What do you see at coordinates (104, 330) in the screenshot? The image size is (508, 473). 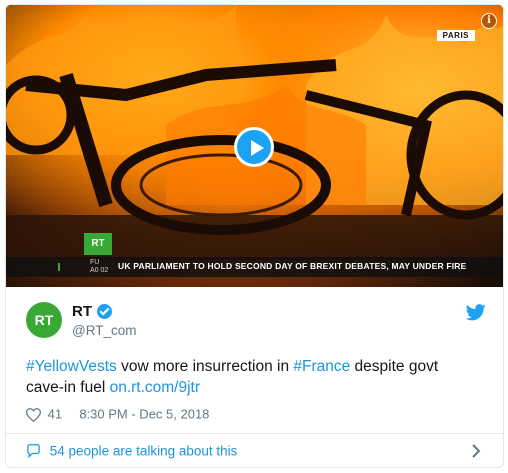 I see `author-handle: @RT_com` at bounding box center [104, 330].